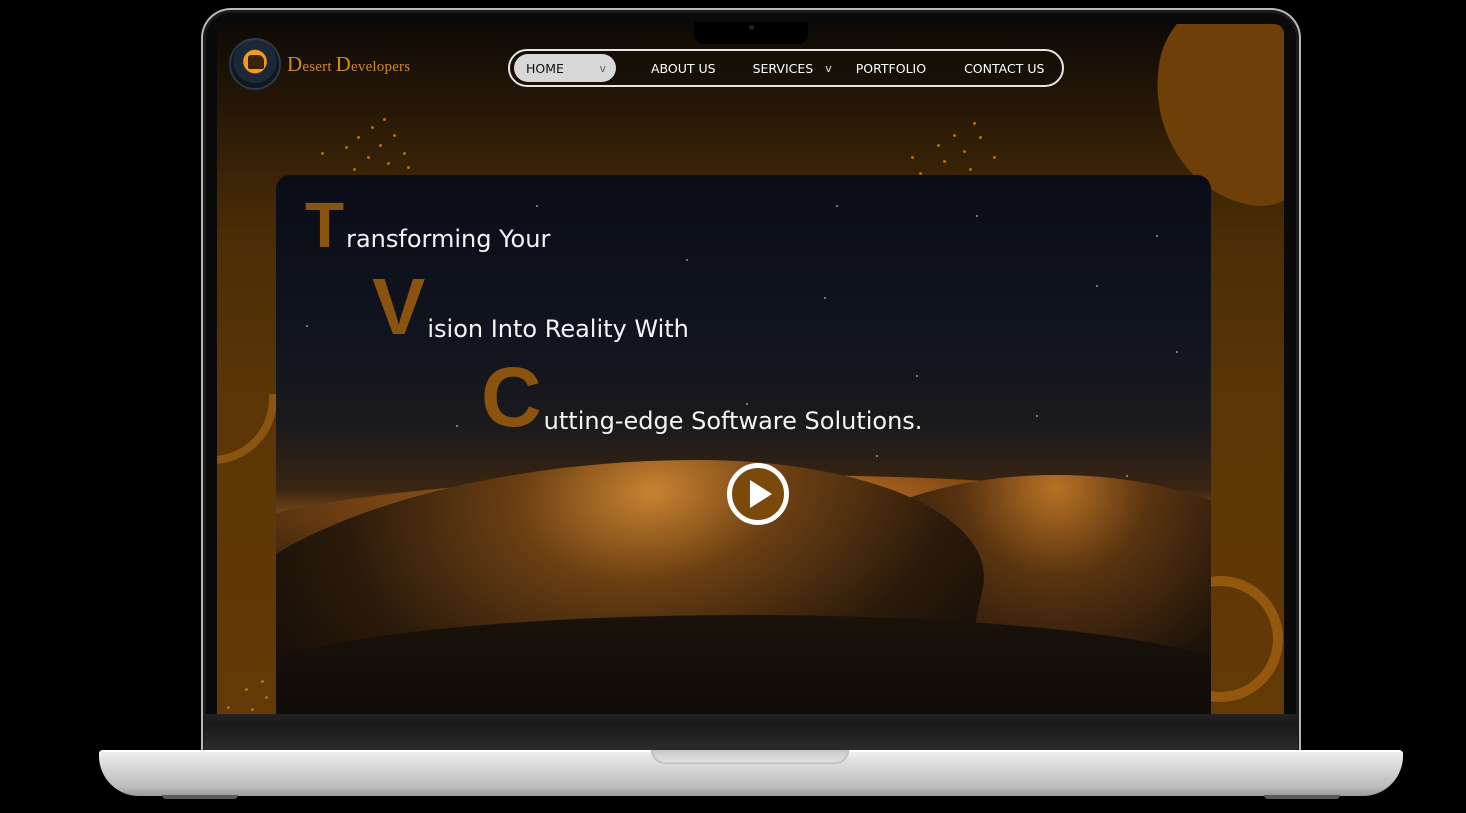 The width and height of the screenshot is (1466, 813). I want to click on decorative-ring-left, so click(247, 429).